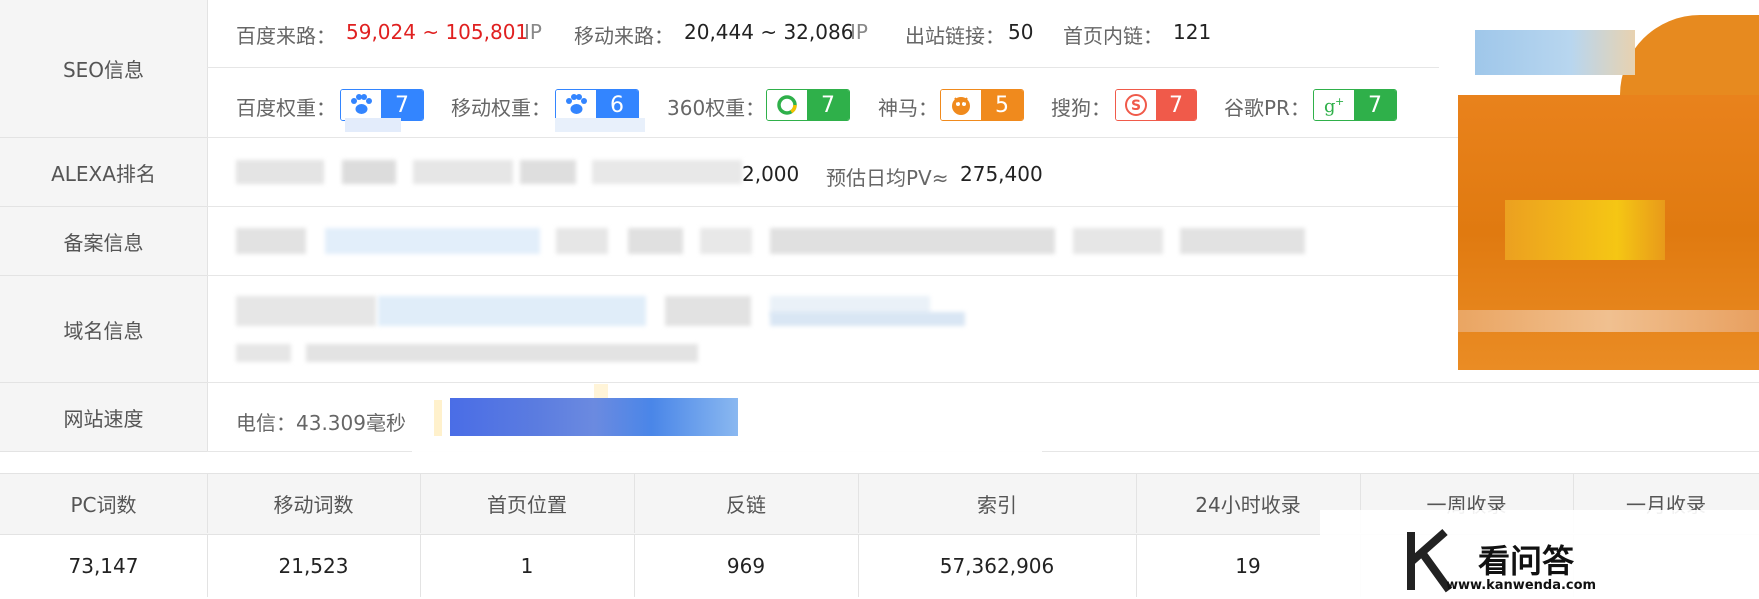 This screenshot has height=599, width=1759. I want to click on google-plus-icon: g +, so click(1334, 105).